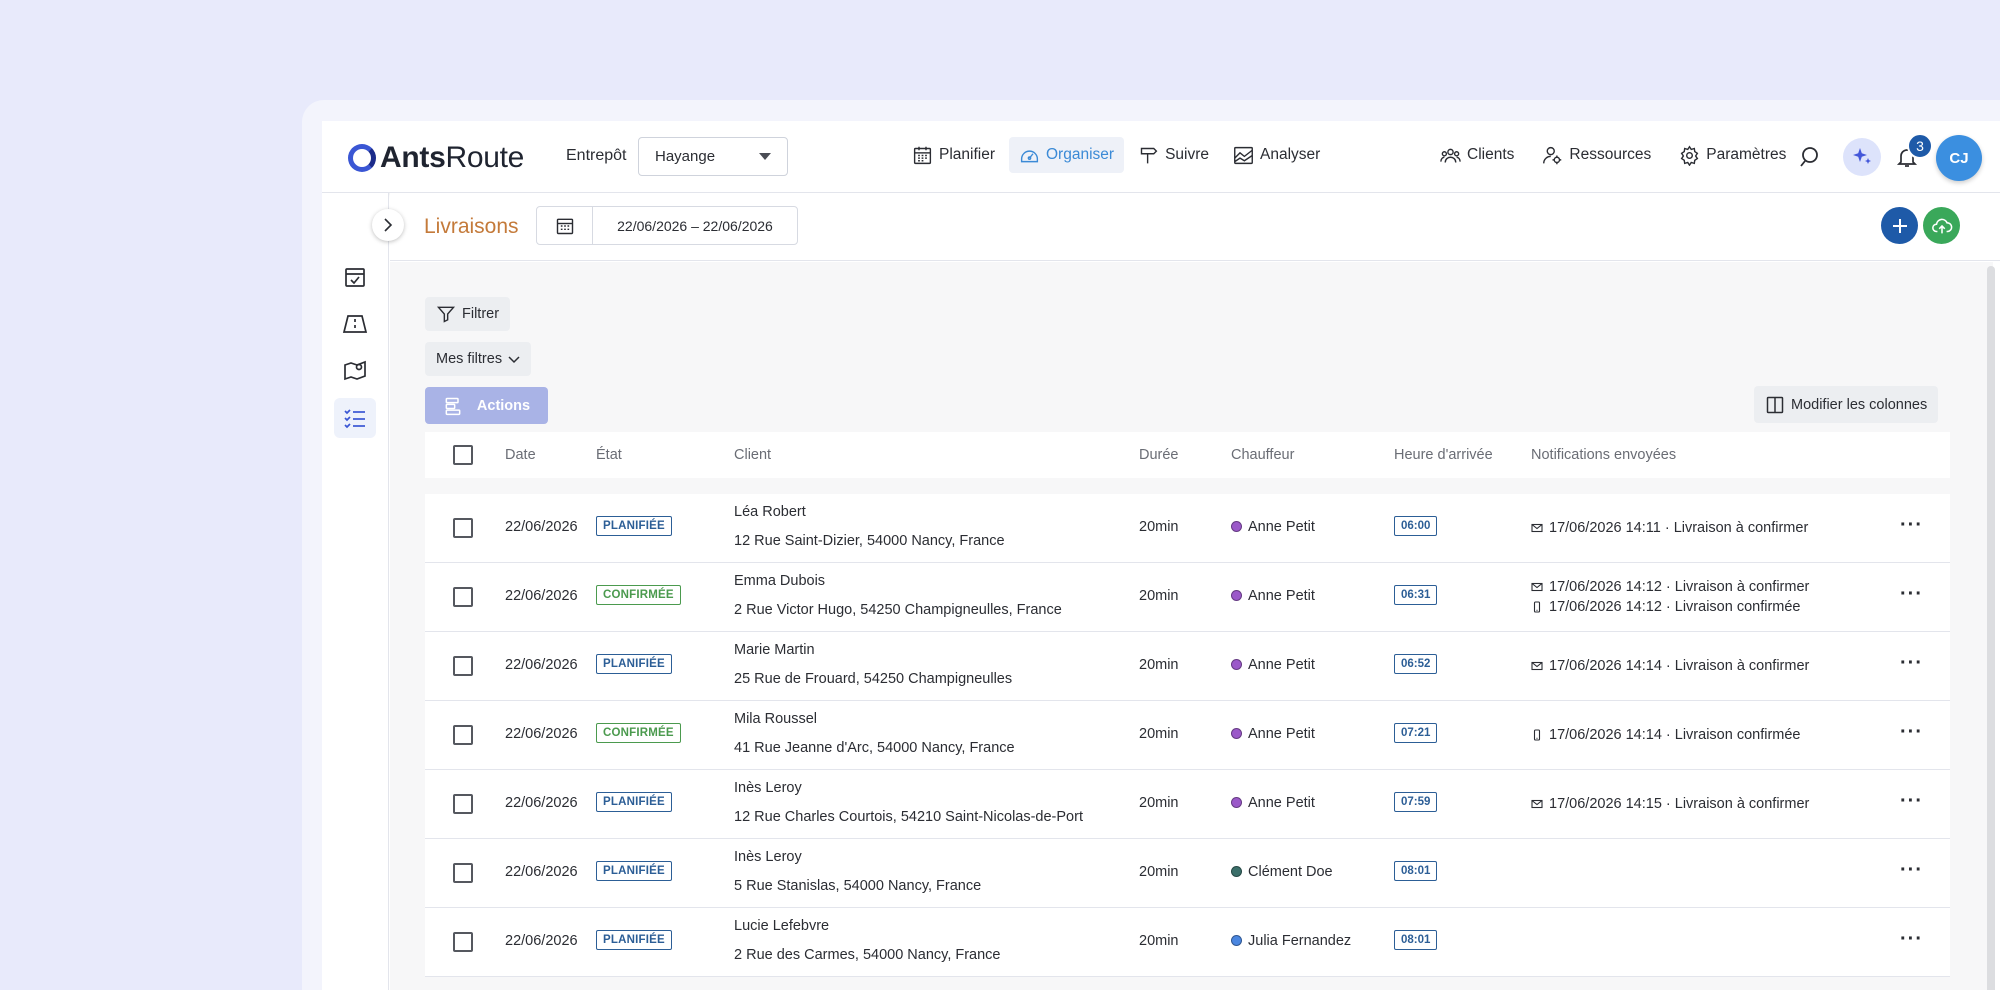 The height and width of the screenshot is (990, 2000). Describe the element at coordinates (953, 155) in the screenshot. I see `nav-planifier: Planifier` at that location.